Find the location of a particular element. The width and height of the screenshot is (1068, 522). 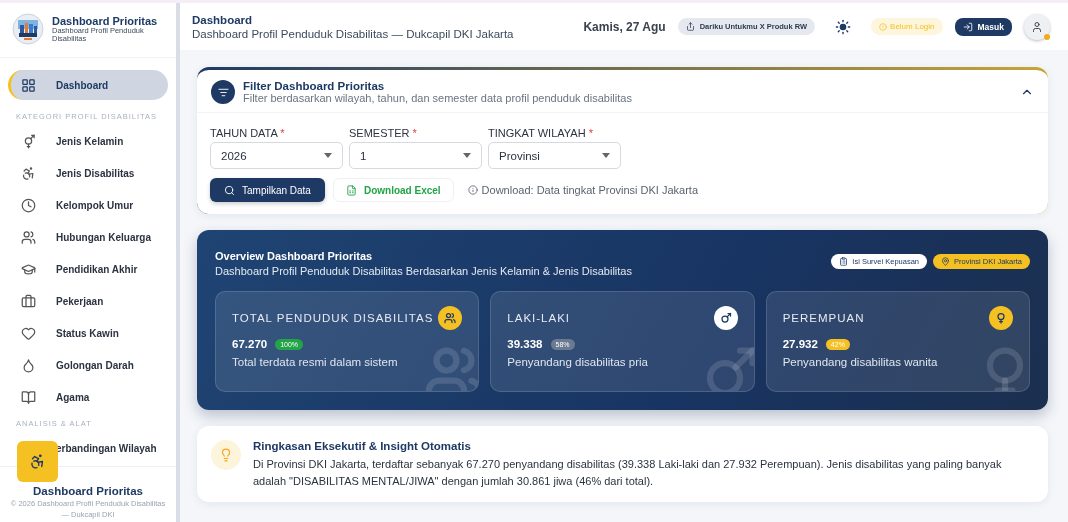

stat-label: PEREMPUAN is located at coordinates (823, 318).